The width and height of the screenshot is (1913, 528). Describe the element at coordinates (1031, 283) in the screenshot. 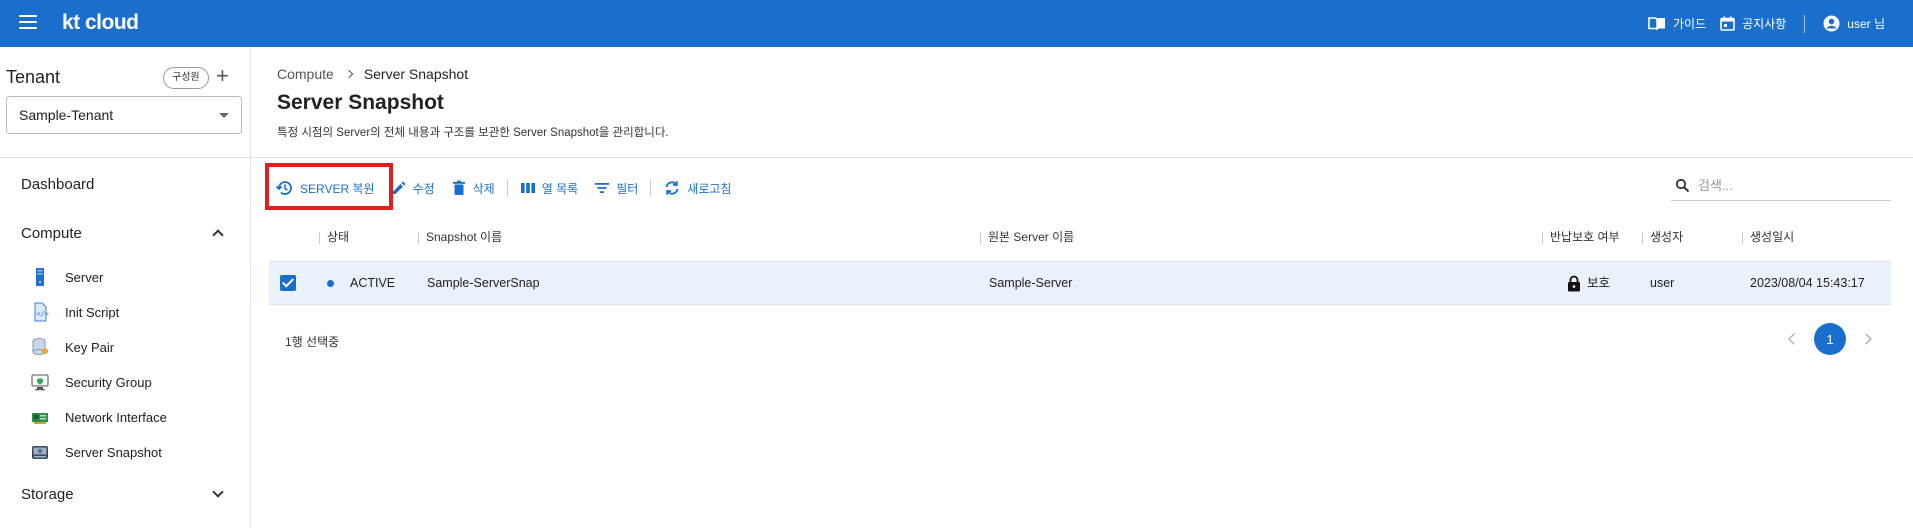

I see `source-server-cell: Sample-Server` at that location.